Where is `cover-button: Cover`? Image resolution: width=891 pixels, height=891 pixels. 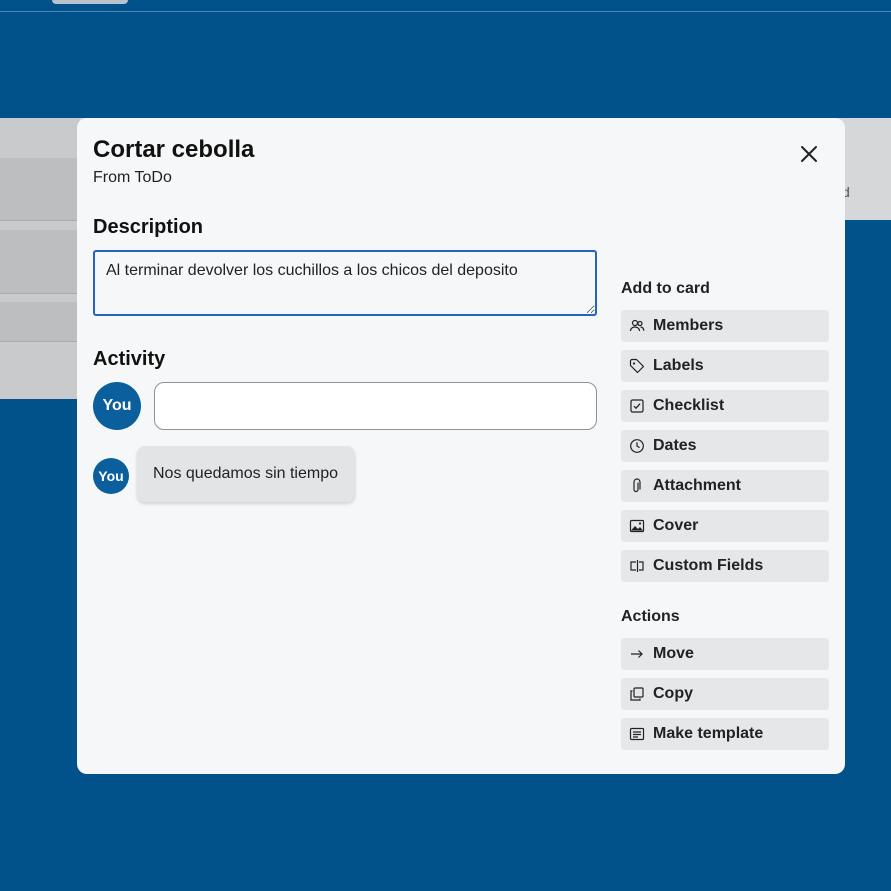
cover-button: Cover is located at coordinates (725, 526).